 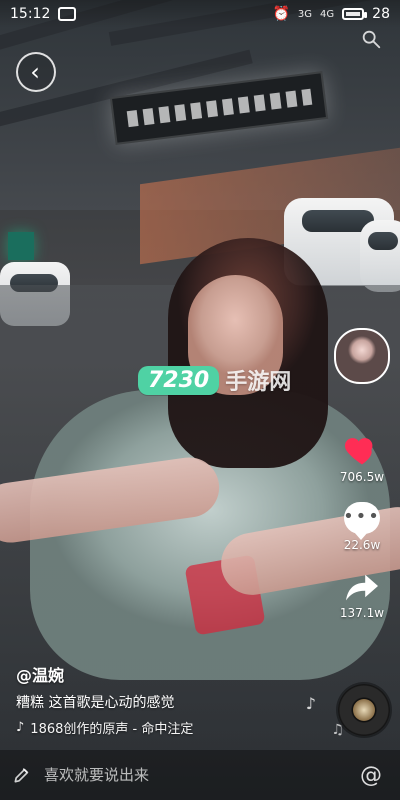 I want to click on chevron-left-icon: ‹, so click(x=35, y=72).